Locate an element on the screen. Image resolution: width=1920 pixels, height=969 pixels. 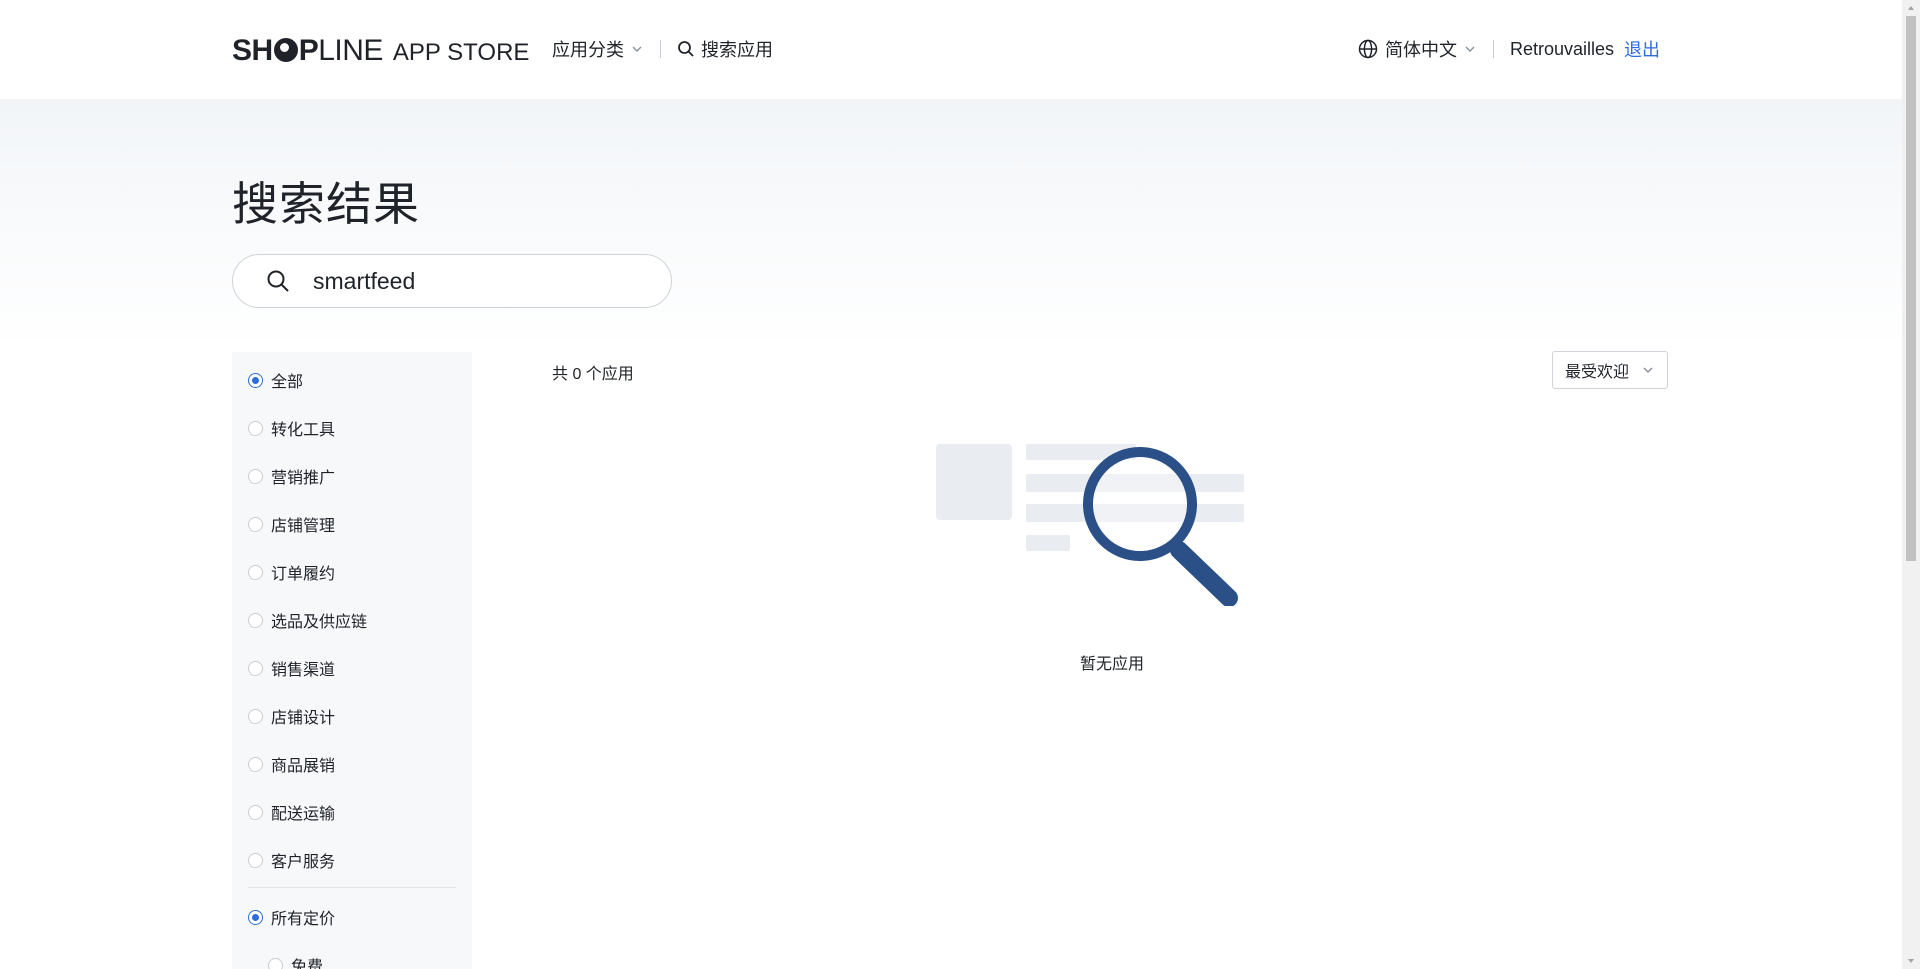
category-label: 客户服务 is located at coordinates (303, 862).